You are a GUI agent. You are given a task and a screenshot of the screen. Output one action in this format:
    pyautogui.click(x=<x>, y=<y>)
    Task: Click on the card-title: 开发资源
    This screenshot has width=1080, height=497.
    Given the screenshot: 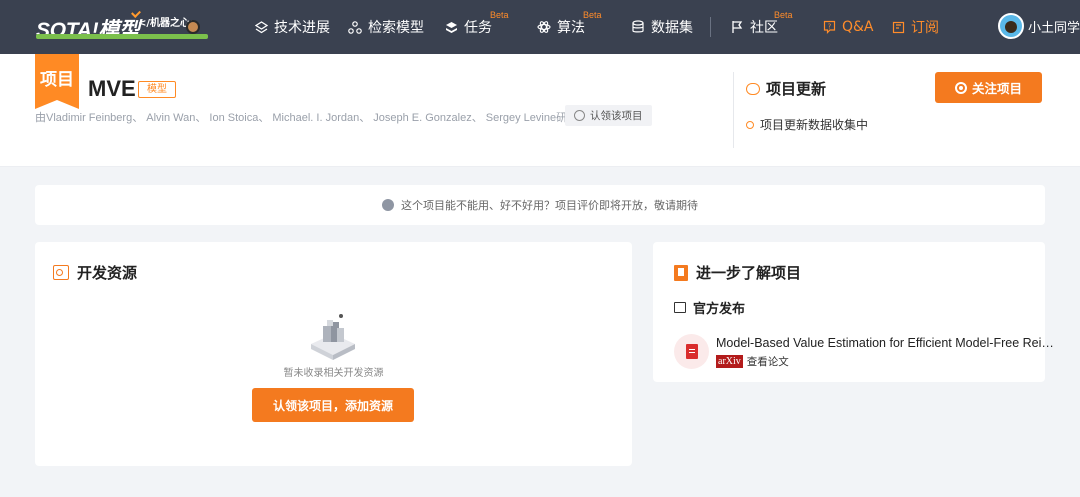 What is the action you would take?
    pyautogui.click(x=107, y=273)
    